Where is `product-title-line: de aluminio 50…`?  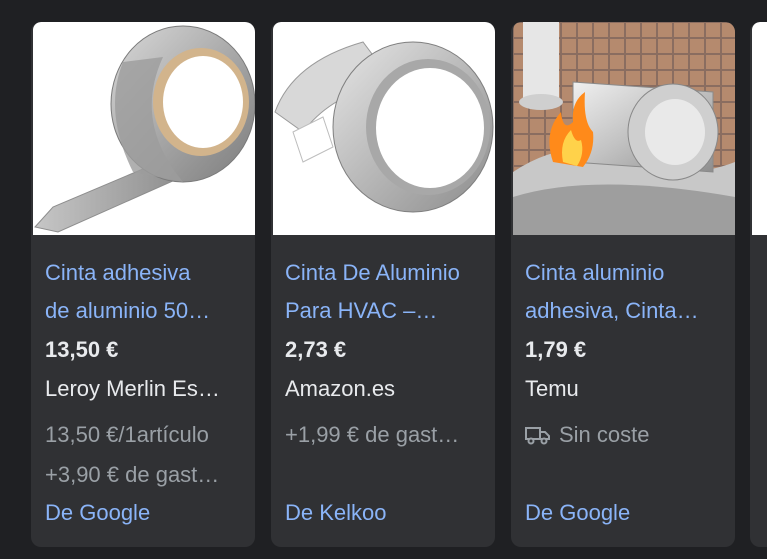 product-title-line: de aluminio 50… is located at coordinates (146, 311).